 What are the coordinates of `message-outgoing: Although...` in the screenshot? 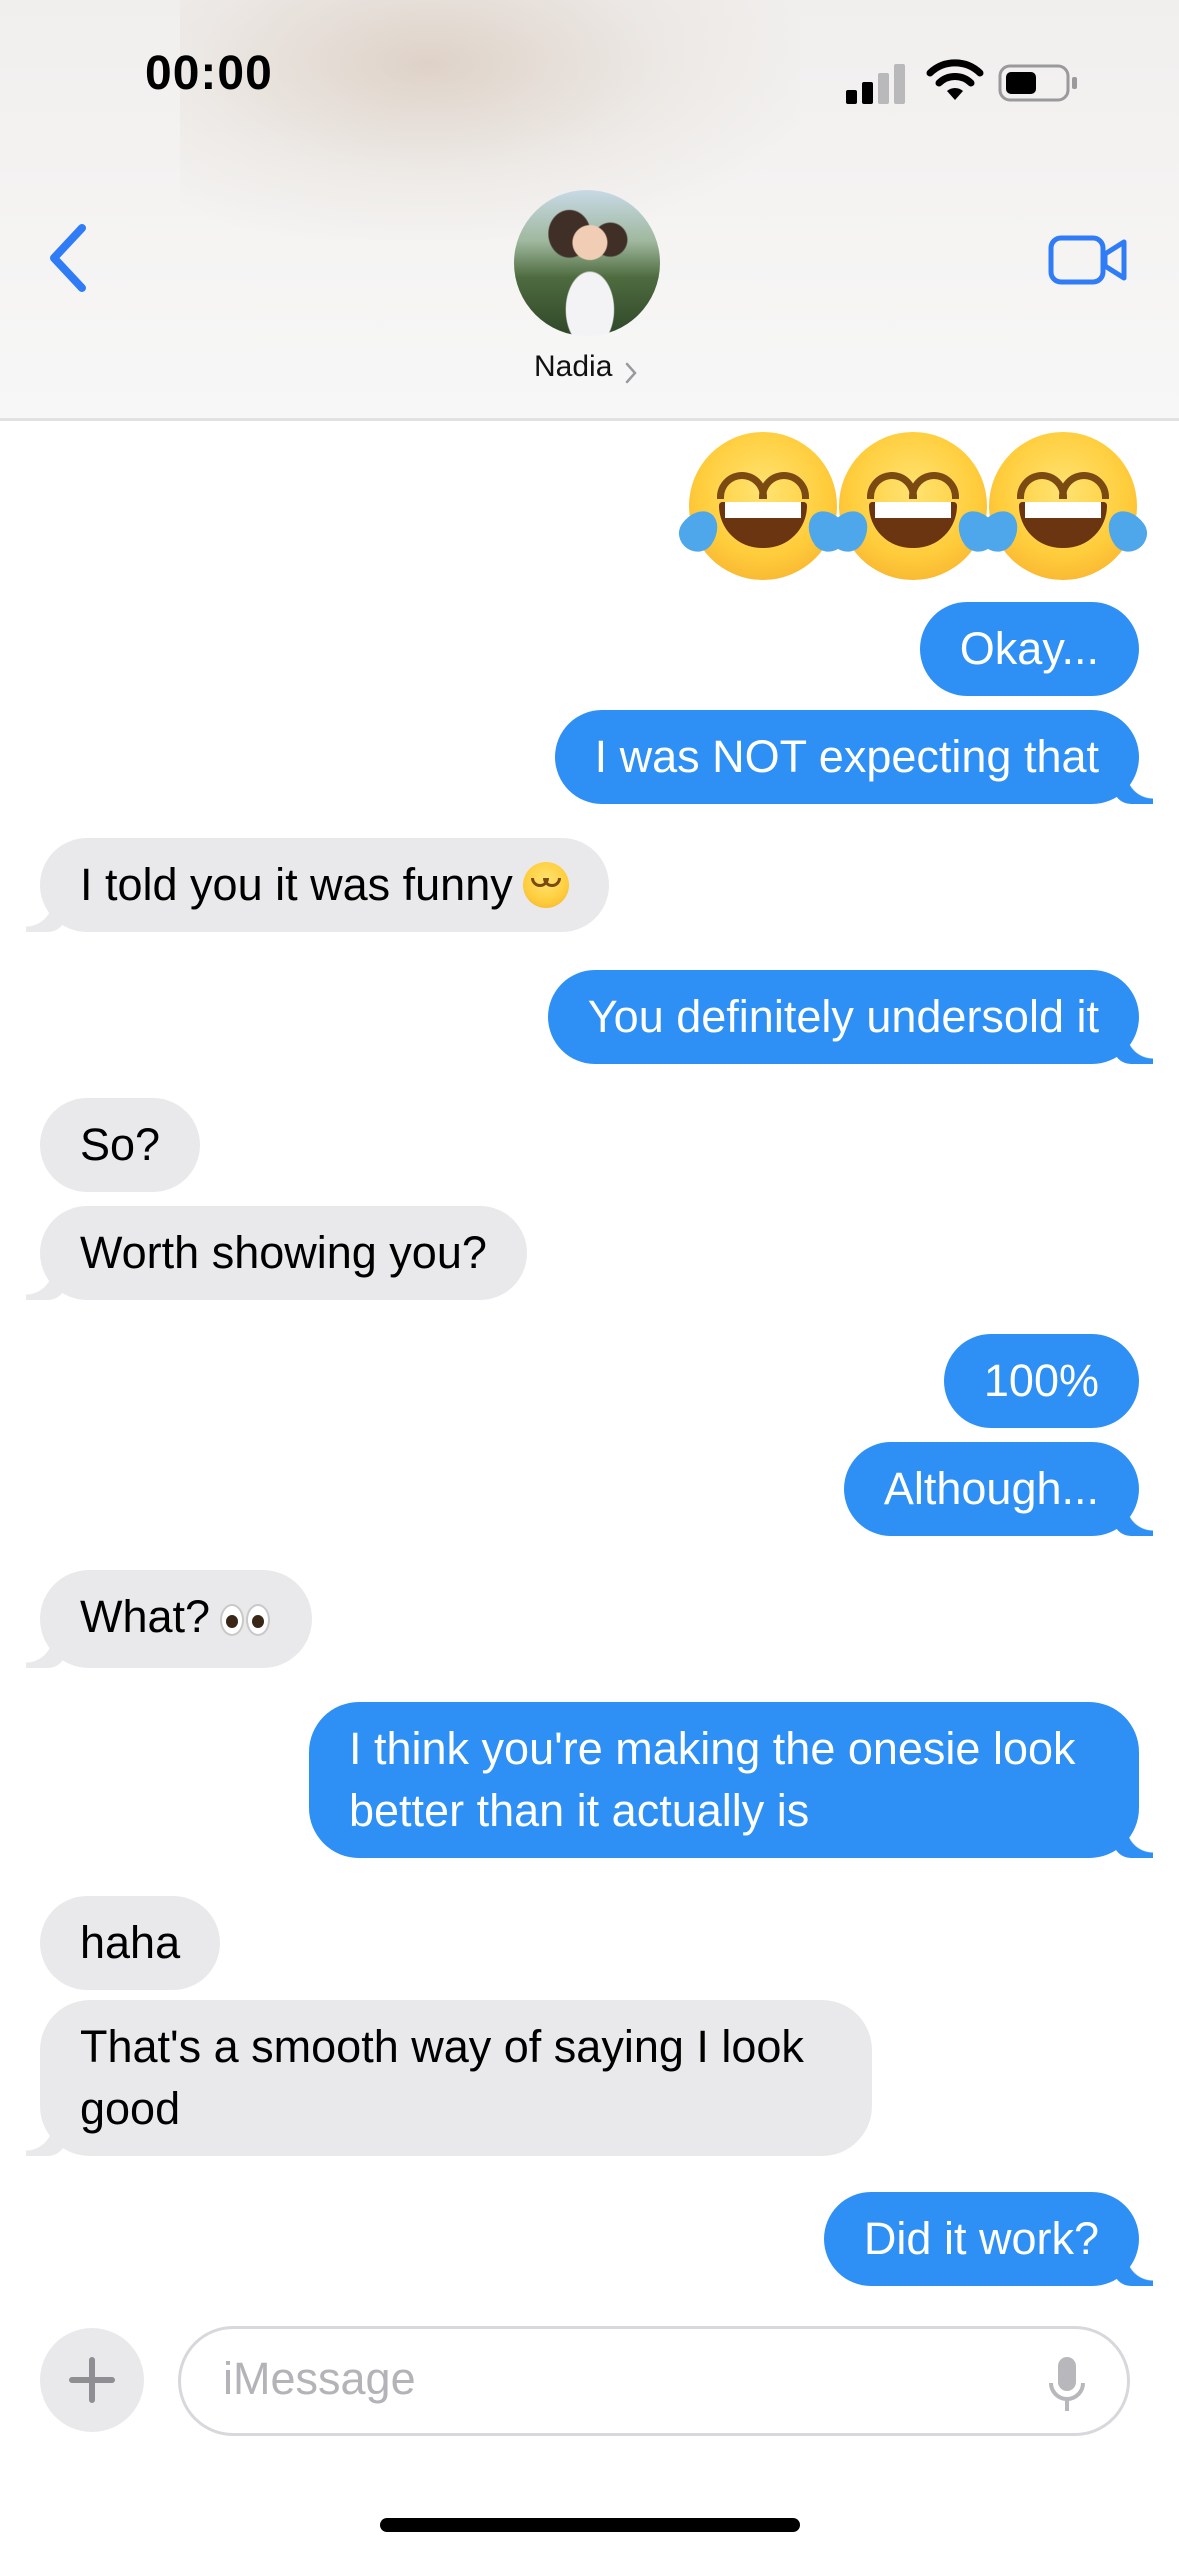 It's located at (998, 1489).